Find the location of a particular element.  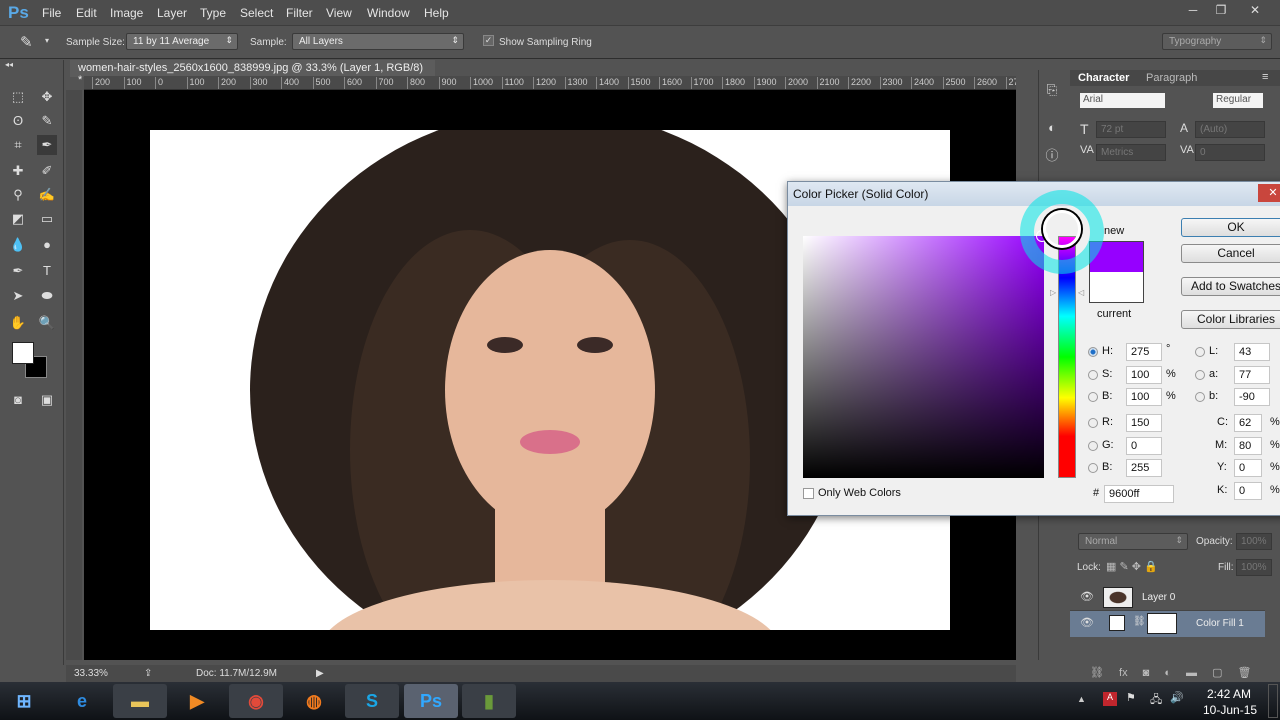

history-panel-icon: ⎘ is located at coordinates (1052, 90).